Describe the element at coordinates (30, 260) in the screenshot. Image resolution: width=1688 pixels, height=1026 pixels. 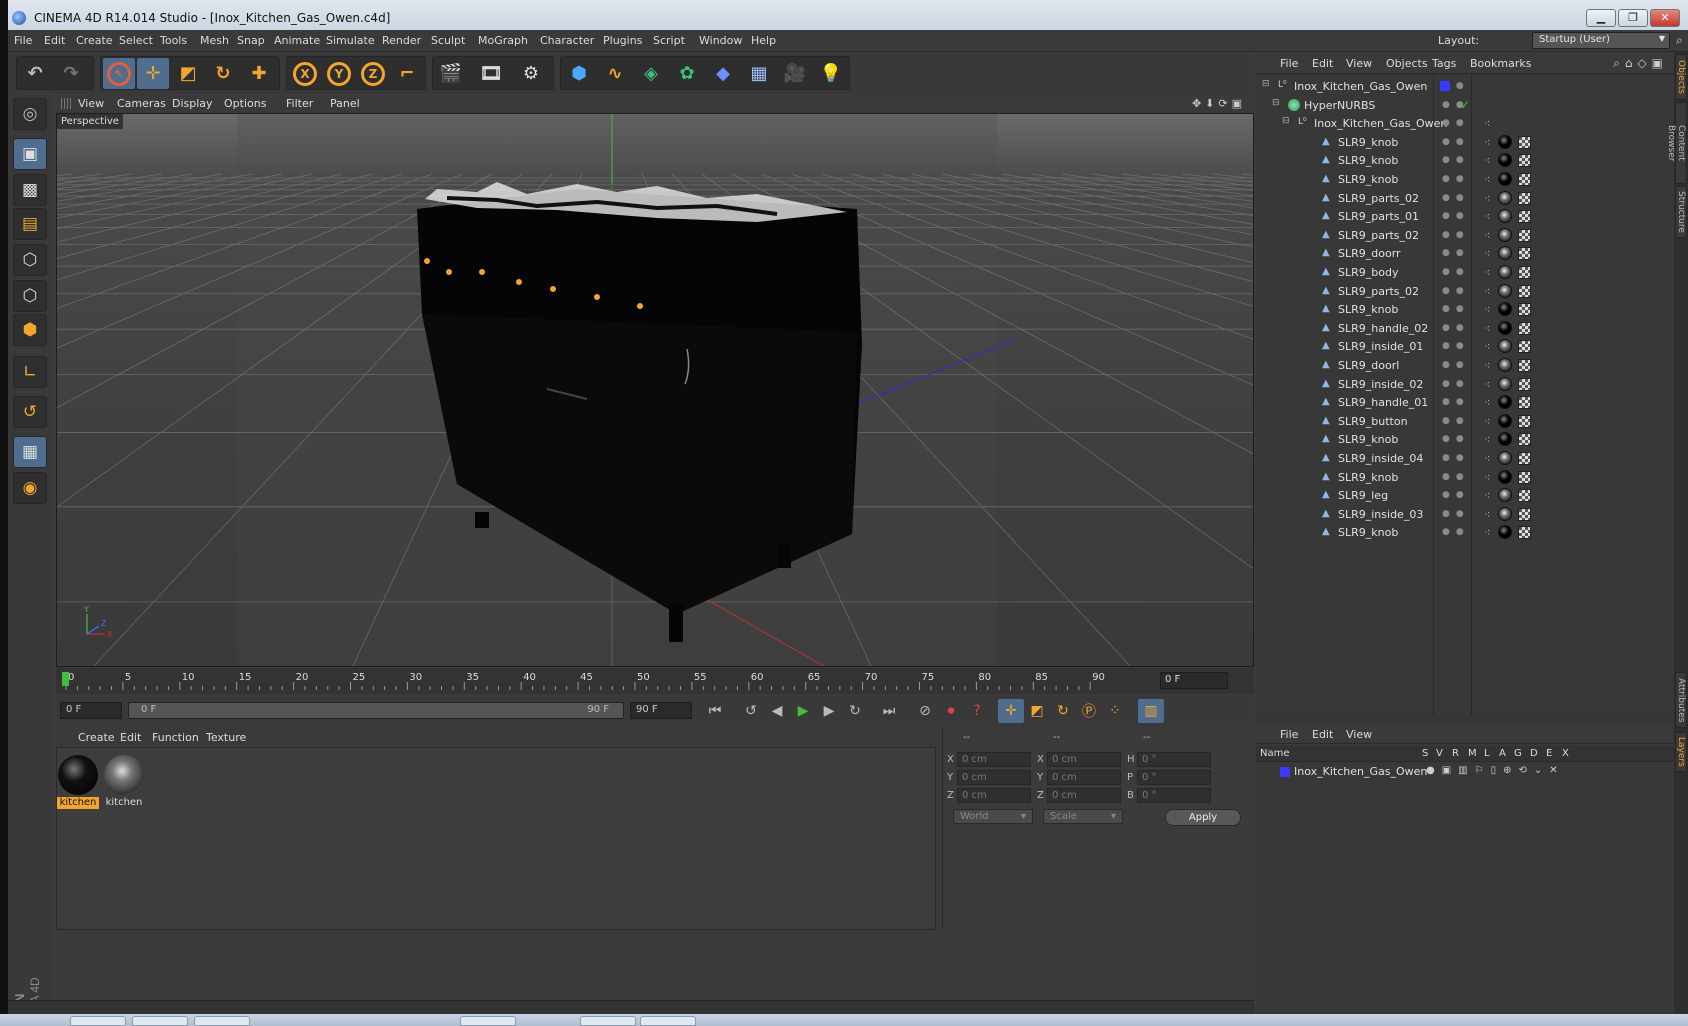
I see `points-mode-icon: ⬡` at that location.